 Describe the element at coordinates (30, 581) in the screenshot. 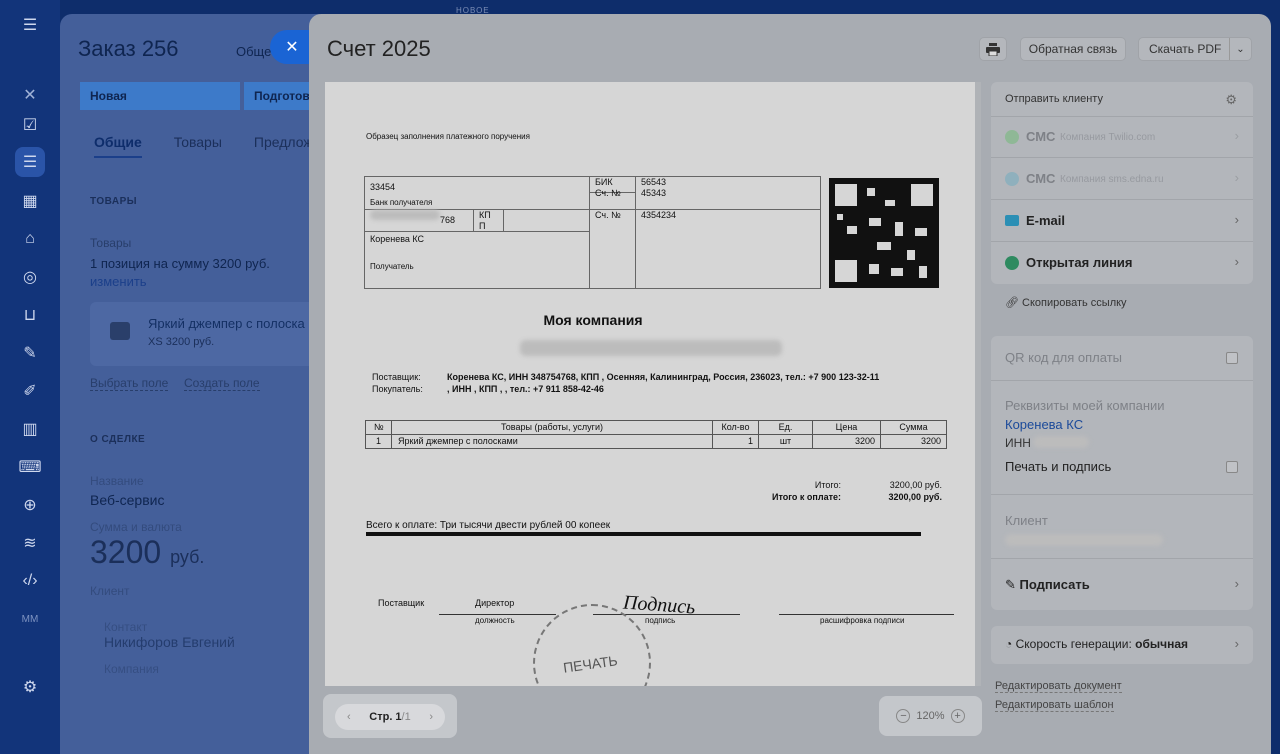

I see `code-icon: ‹/›` at that location.